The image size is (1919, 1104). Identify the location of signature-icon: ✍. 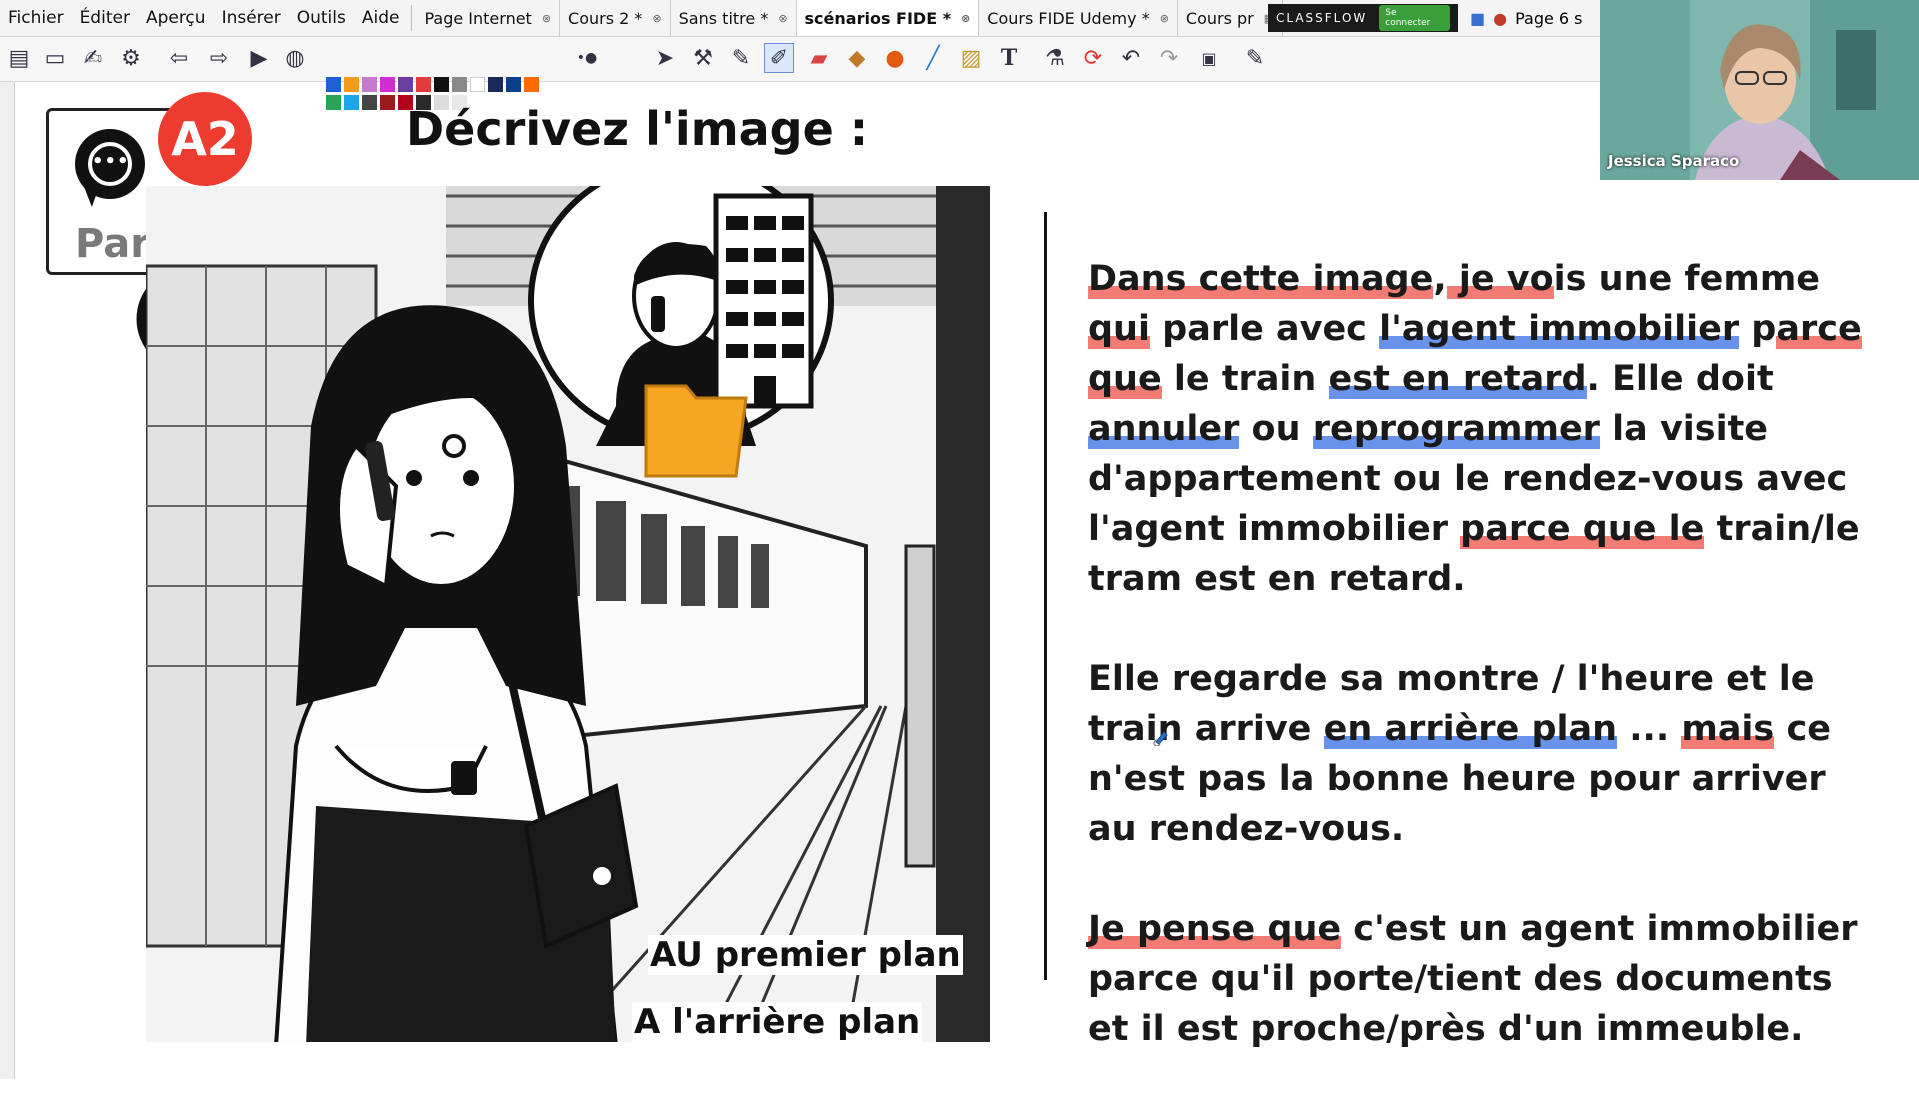
(93, 58).